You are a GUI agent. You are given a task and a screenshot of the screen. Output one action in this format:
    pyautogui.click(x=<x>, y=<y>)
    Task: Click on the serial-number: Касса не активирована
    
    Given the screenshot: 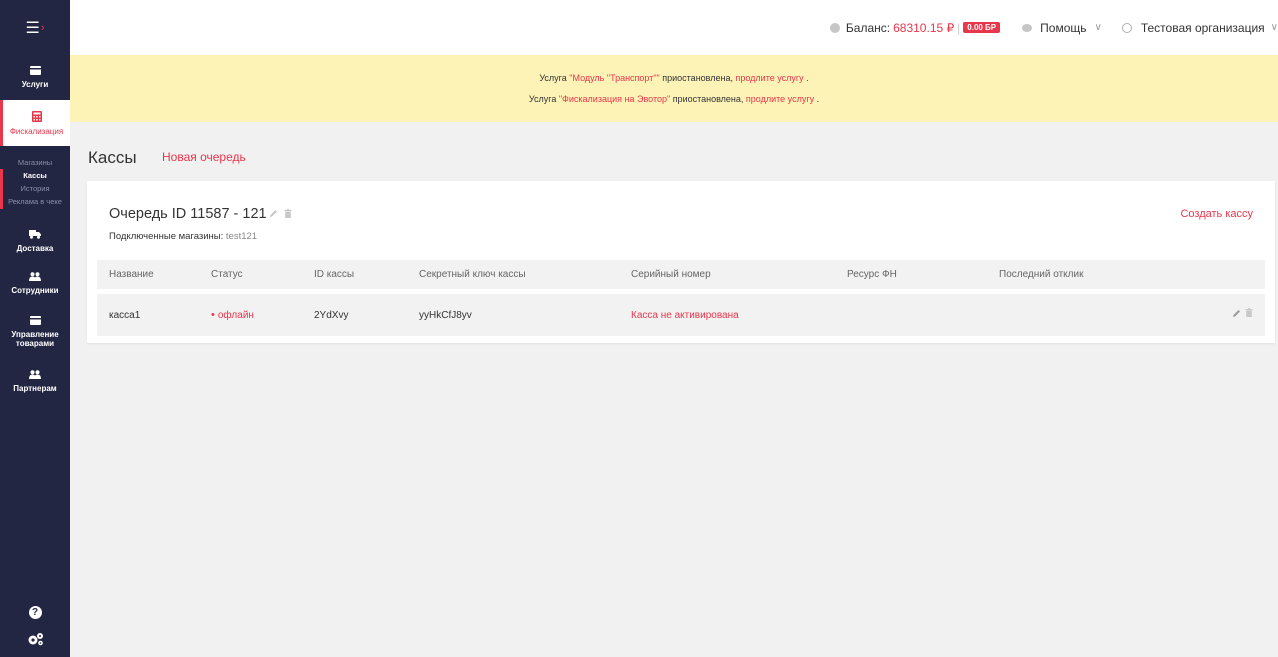 What is the action you would take?
    pyautogui.click(x=685, y=315)
    